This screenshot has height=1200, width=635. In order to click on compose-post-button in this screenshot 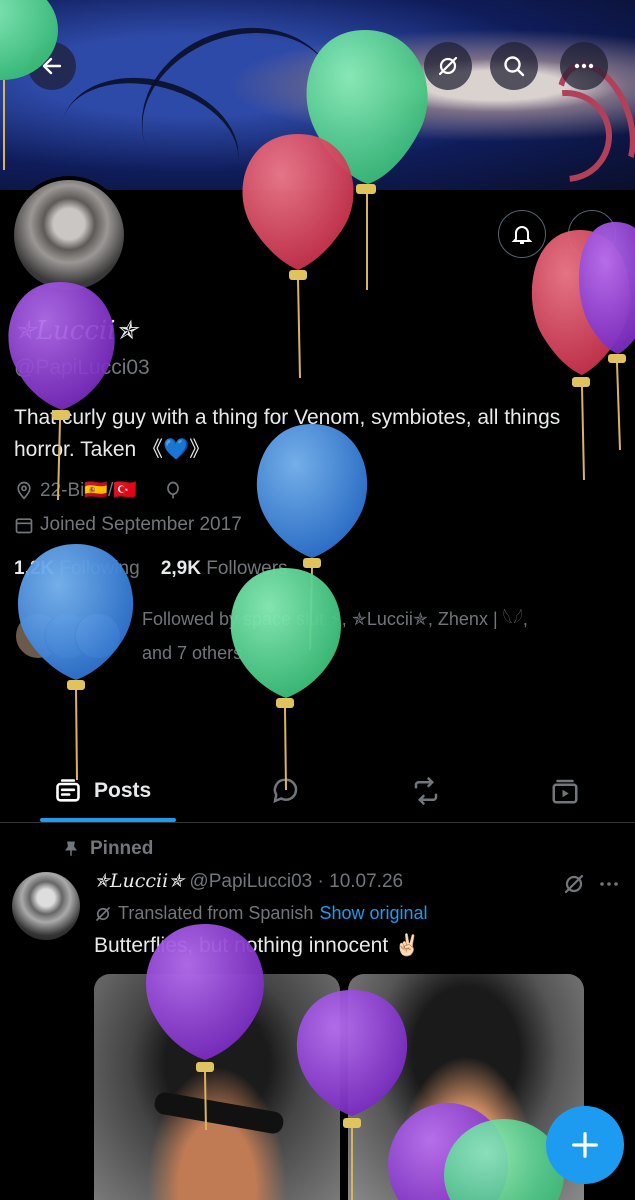, I will do `click(585, 1145)`.